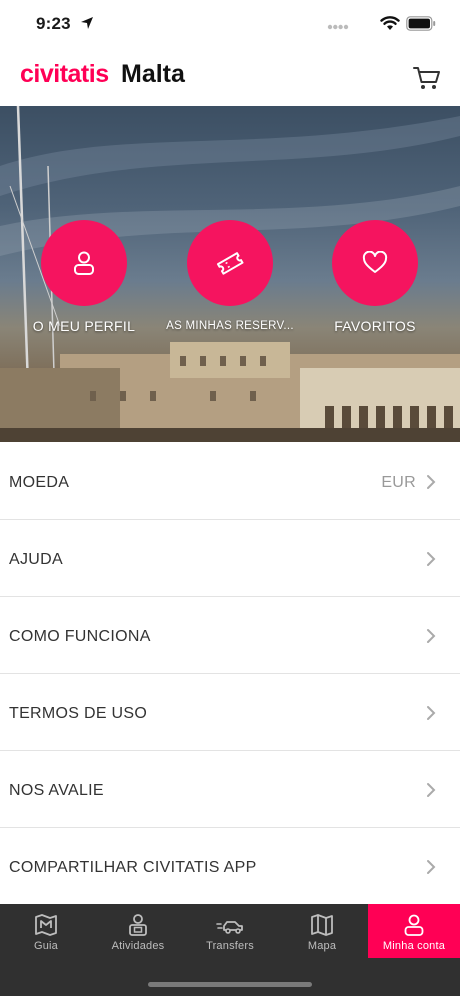  Describe the element at coordinates (414, 946) in the screenshot. I see `tab-label: Minha conta` at that location.